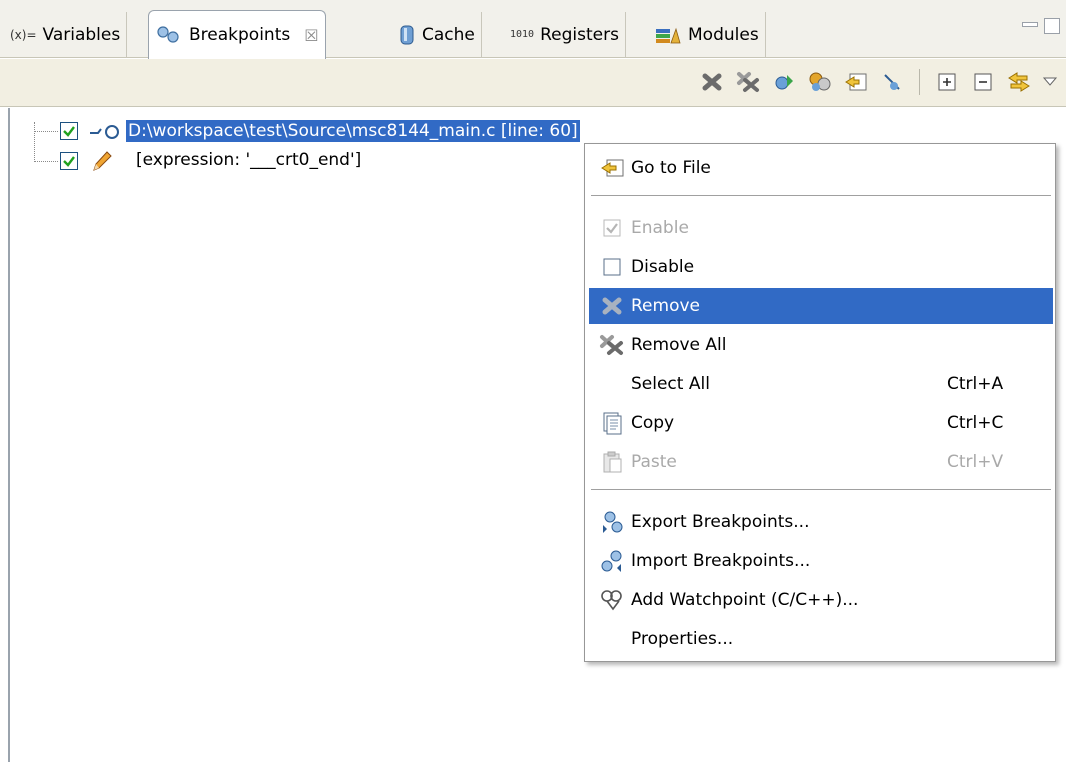 This screenshot has height=762, width=1066. Describe the element at coordinates (679, 345) in the screenshot. I see `menu-item-label: Remove All` at that location.